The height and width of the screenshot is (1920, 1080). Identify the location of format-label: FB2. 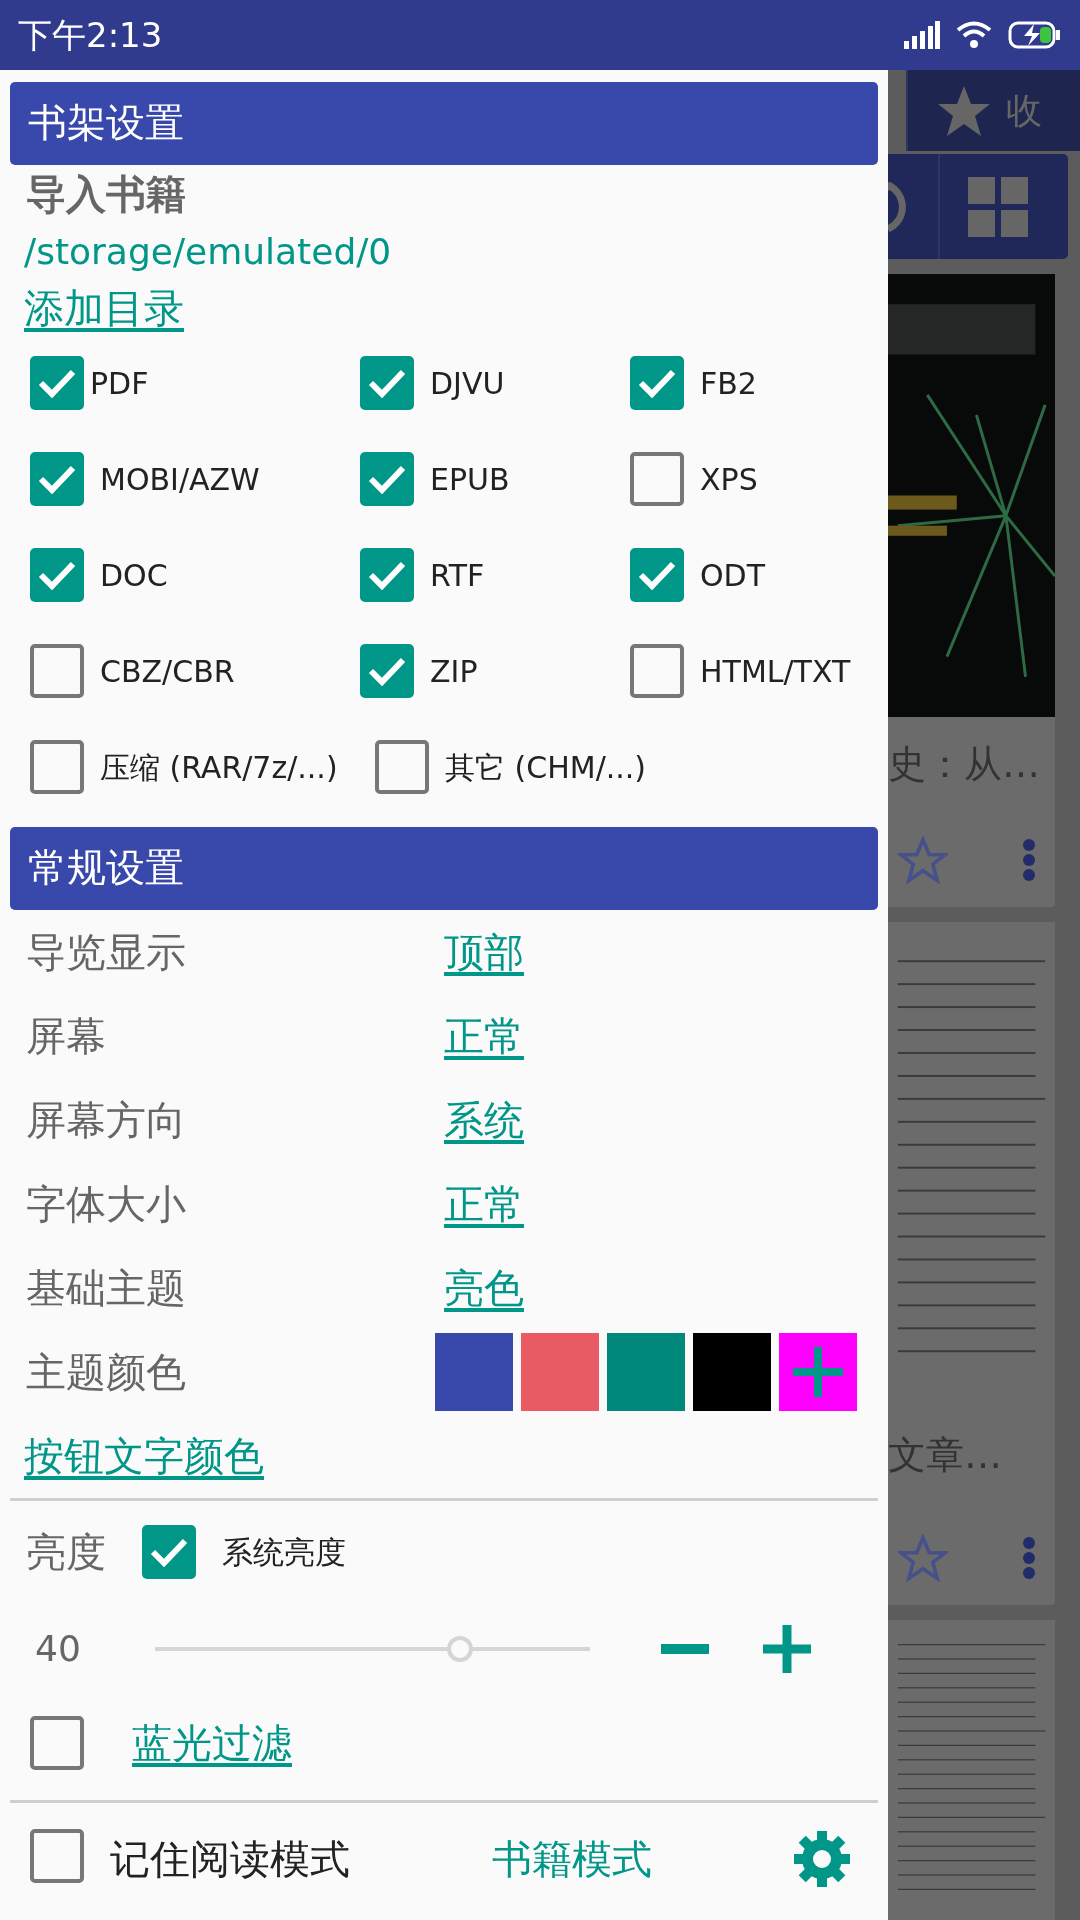
(728, 383).